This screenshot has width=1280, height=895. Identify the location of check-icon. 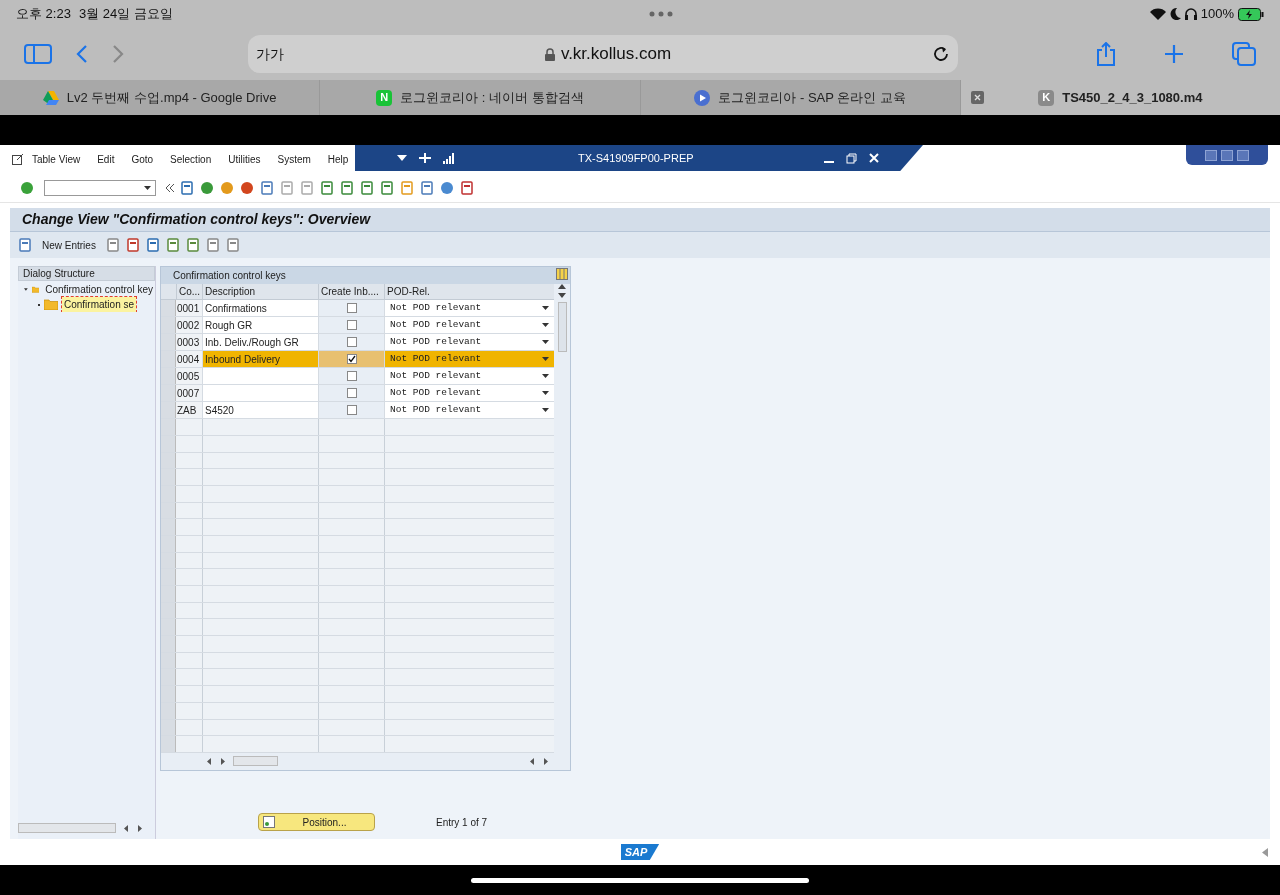
(351, 359).